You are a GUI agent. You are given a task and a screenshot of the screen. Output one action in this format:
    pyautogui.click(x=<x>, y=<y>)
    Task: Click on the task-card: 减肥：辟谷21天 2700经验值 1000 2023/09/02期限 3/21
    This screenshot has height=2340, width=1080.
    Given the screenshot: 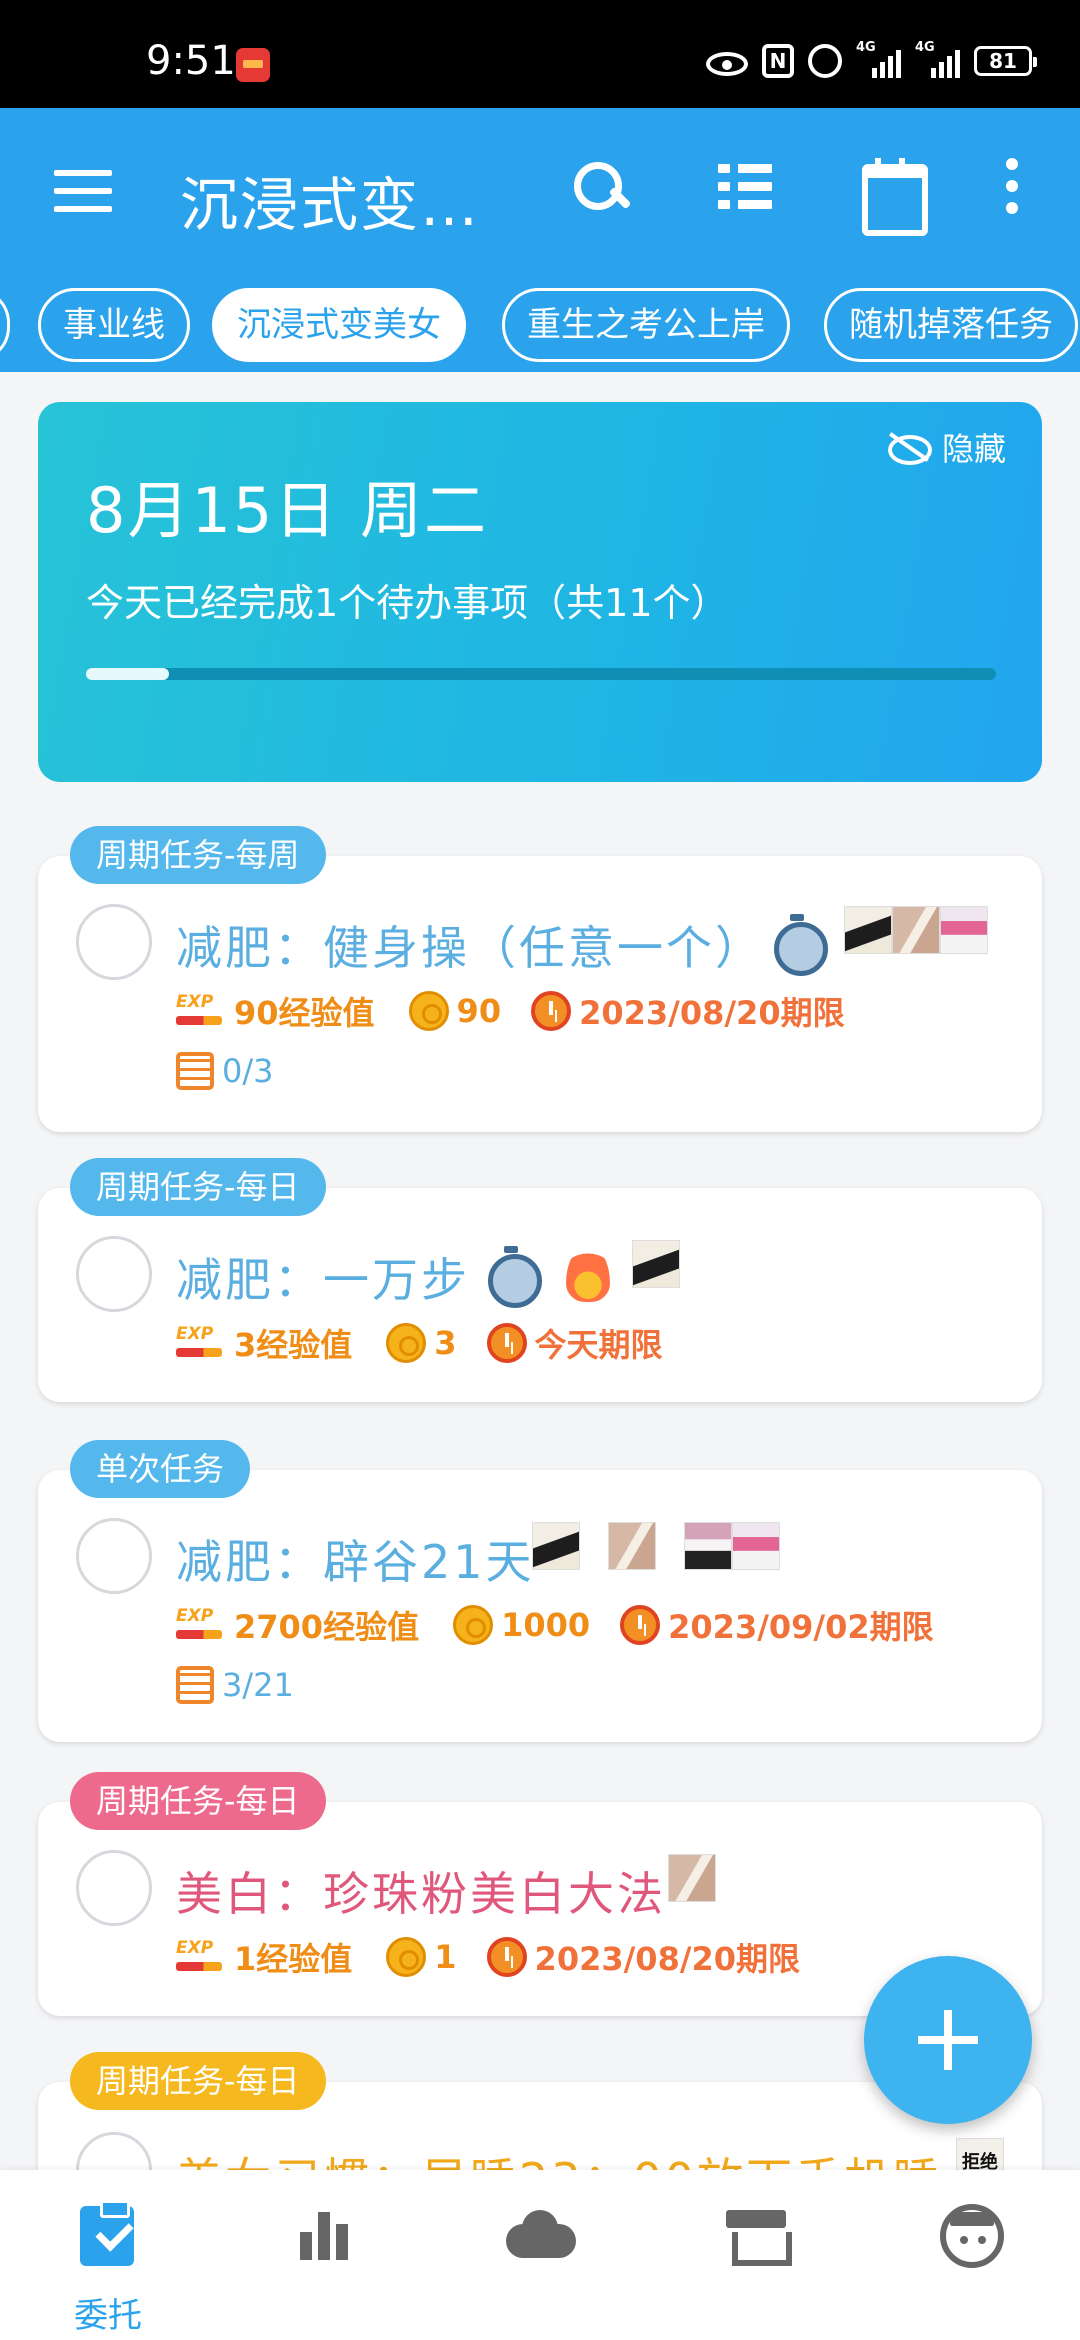 What is the action you would take?
    pyautogui.click(x=540, y=1606)
    